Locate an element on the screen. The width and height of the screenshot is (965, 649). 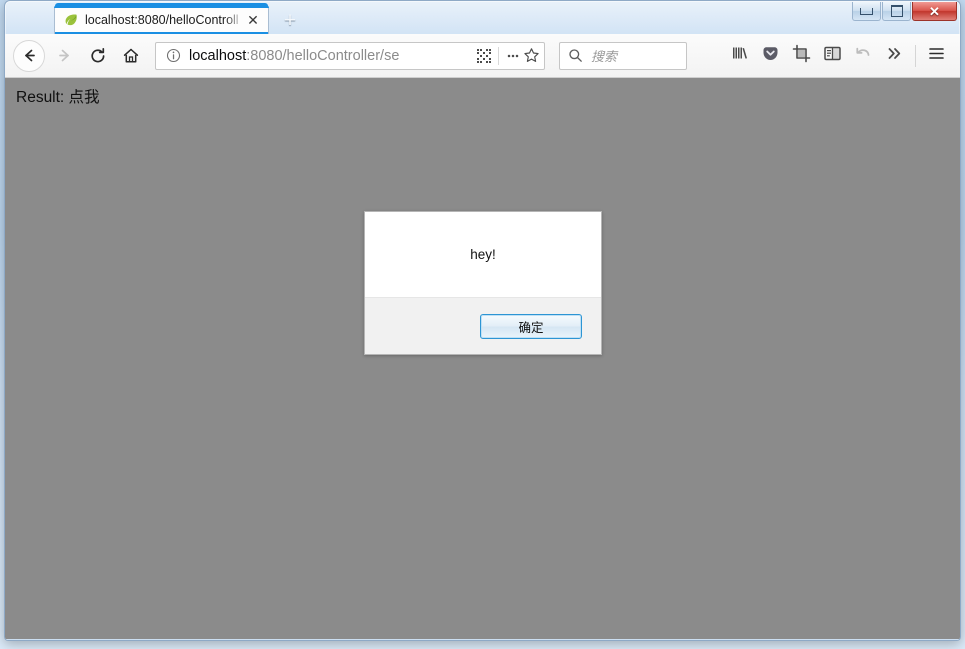
window-bottom-edge is located at coordinates (482, 639).